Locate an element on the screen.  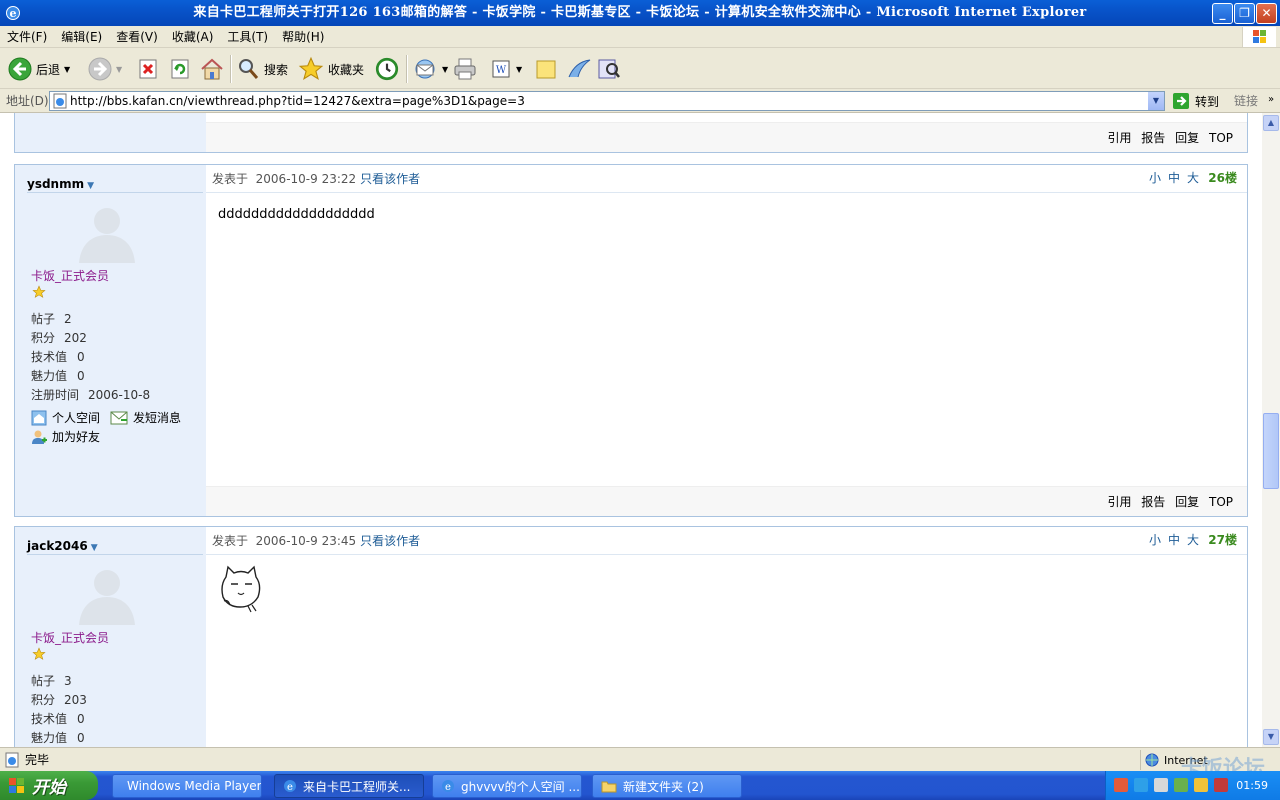
task-new-folder: 新建文件夹 (2) is located at coordinates (667, 786).